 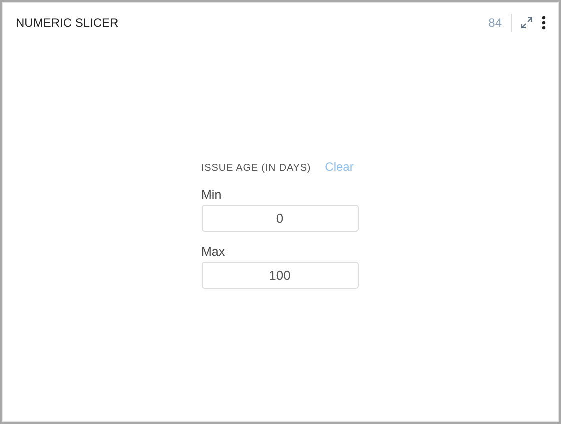 I want to click on field-label: Max, so click(x=214, y=252).